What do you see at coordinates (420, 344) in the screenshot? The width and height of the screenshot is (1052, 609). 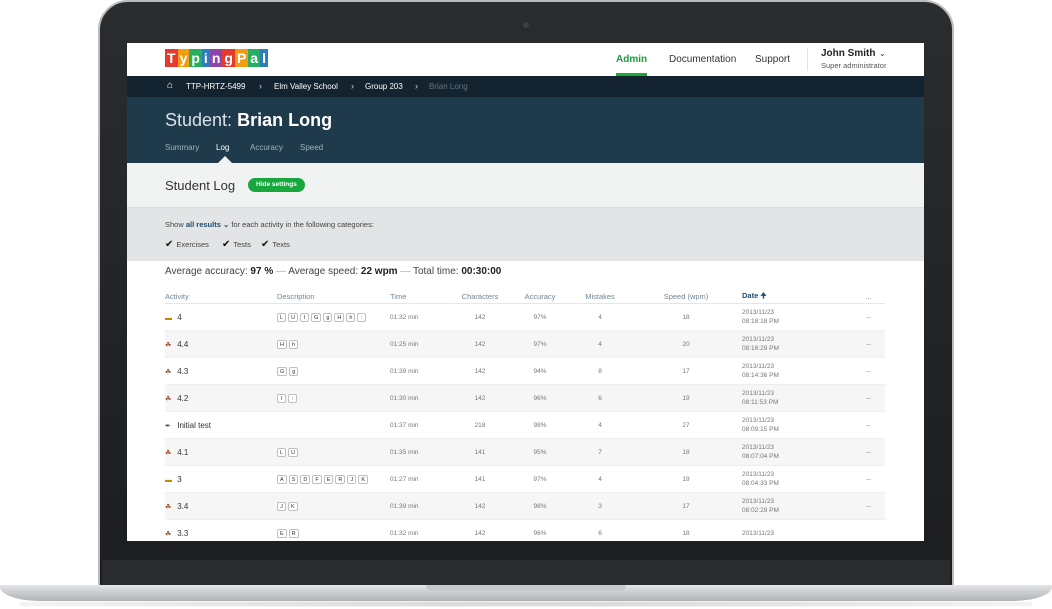 I see `time-cell: 01:25 min` at bounding box center [420, 344].